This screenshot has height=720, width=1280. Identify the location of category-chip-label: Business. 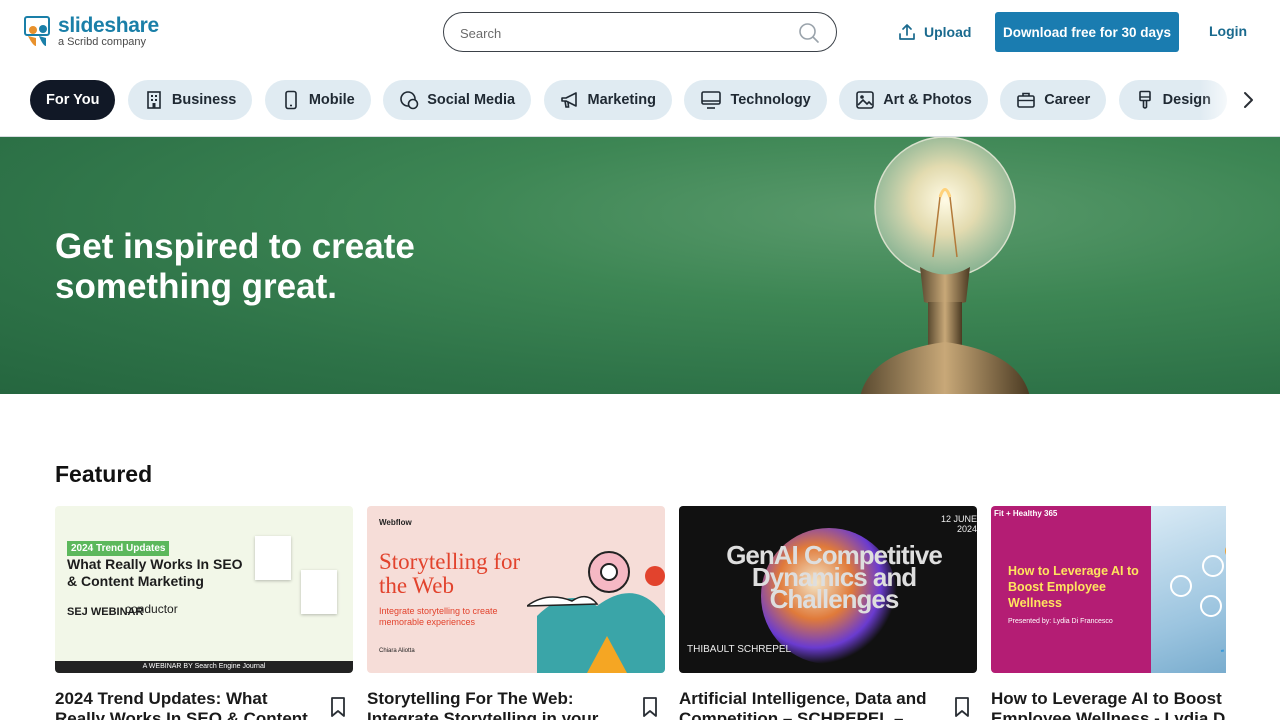
(204, 100).